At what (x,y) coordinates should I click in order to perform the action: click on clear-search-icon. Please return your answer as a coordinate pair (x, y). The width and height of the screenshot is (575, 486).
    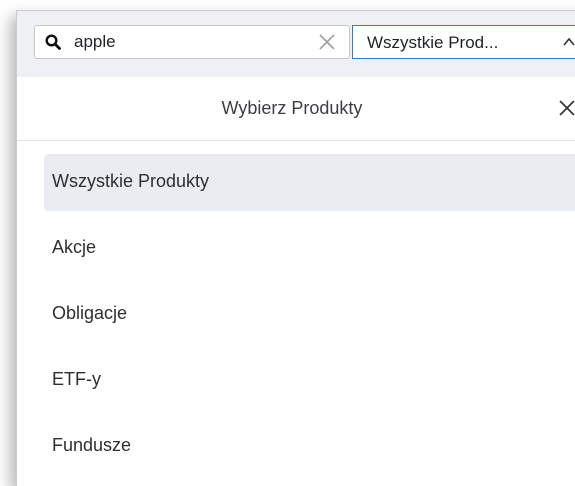
    Looking at the image, I should click on (327, 42).